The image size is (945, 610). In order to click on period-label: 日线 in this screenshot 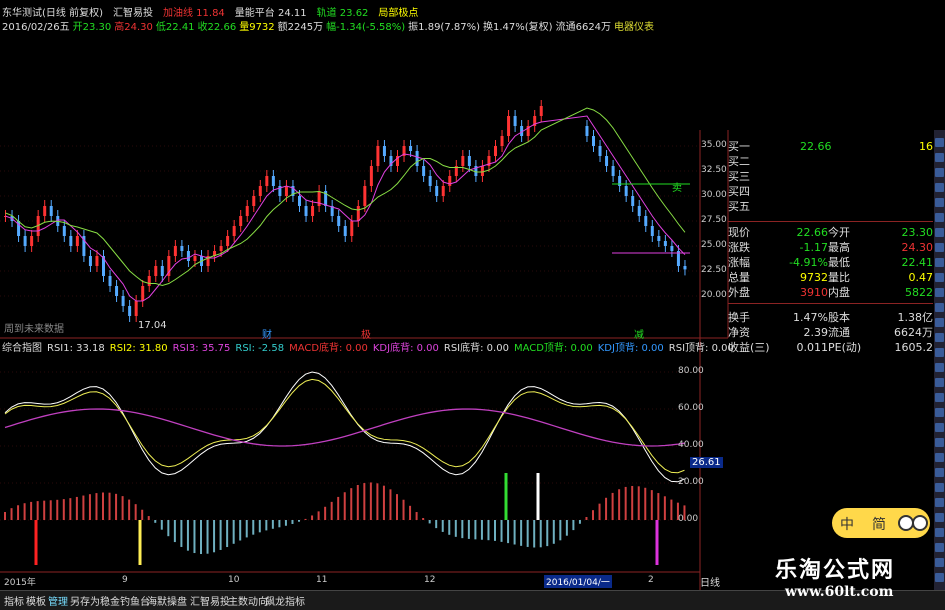, I will do `click(710, 581)`.